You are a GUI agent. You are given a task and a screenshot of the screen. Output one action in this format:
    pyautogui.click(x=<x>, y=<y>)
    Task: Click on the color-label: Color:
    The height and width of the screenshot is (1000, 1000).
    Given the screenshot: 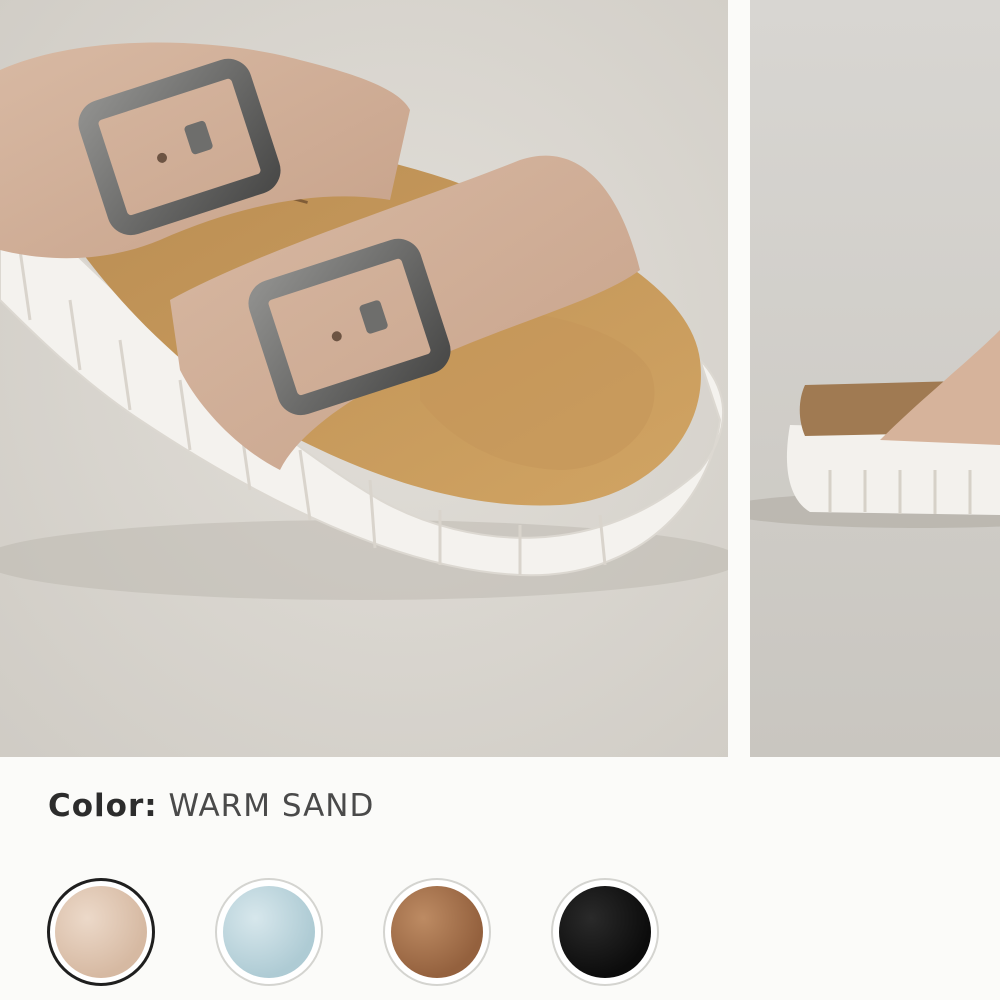 What is the action you would take?
    pyautogui.click(x=103, y=806)
    